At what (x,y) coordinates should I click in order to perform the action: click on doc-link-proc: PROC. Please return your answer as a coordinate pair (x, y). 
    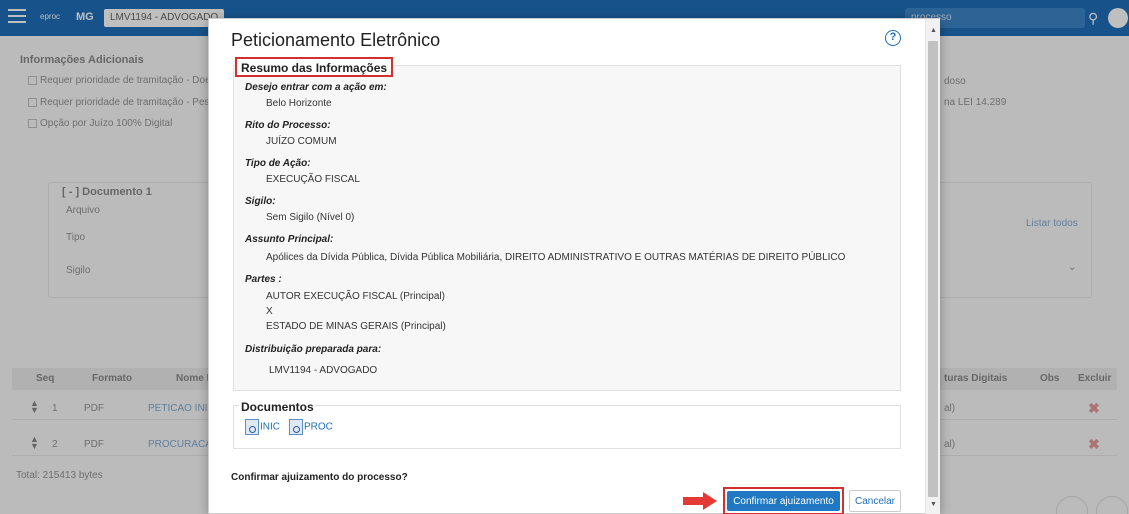
    Looking at the image, I should click on (311, 428).